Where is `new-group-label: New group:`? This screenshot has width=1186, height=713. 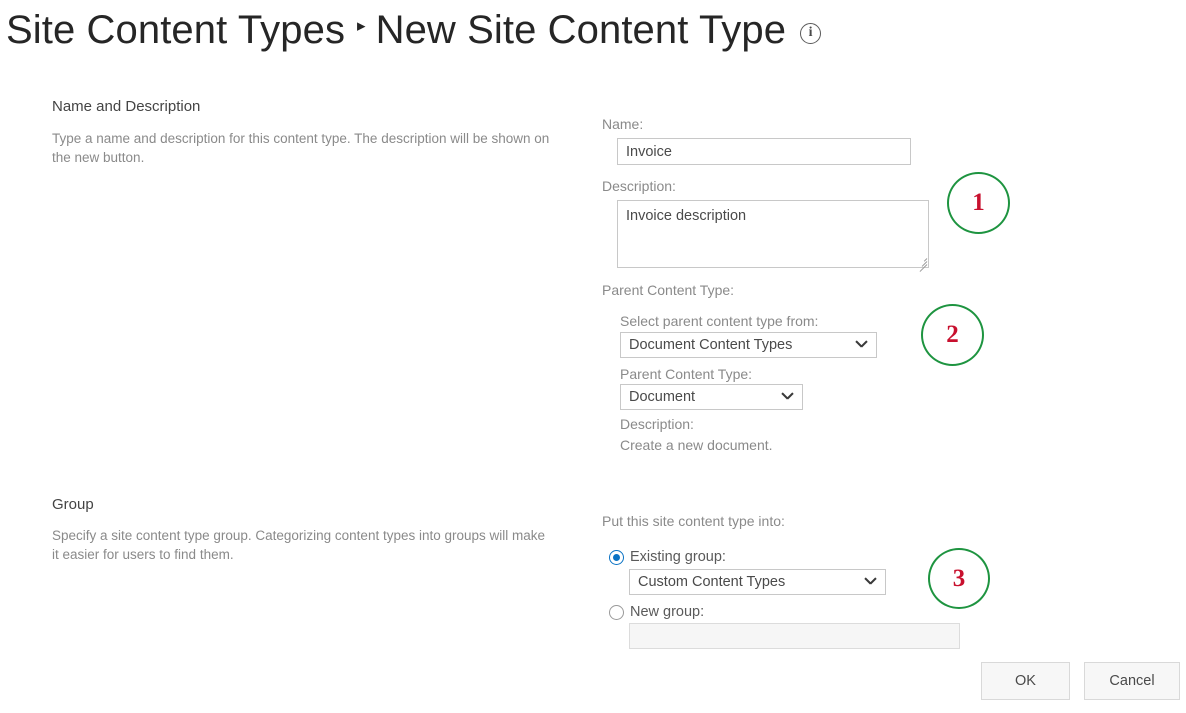 new-group-label: New group: is located at coordinates (667, 612).